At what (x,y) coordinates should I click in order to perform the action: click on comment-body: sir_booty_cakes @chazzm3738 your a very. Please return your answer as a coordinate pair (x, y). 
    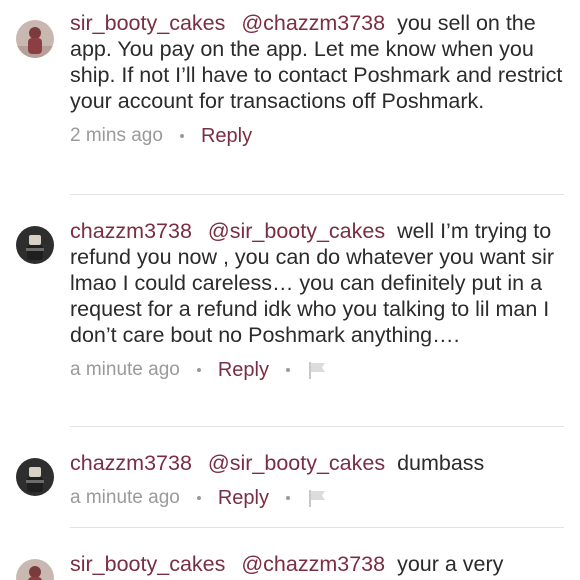
    Looking at the image, I should click on (317, 564).